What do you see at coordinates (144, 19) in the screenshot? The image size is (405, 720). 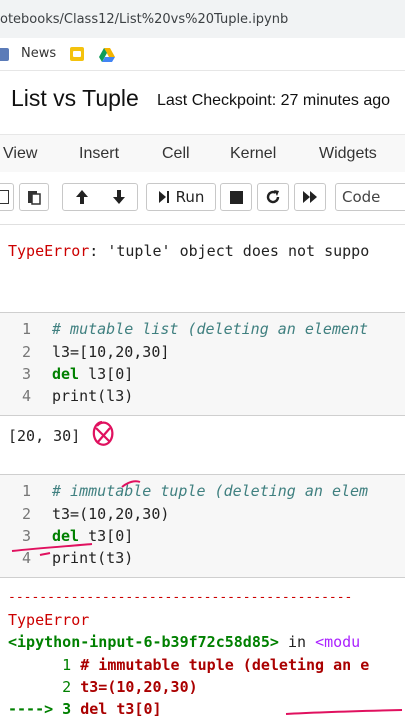 I see `url-text: otebooks/Class12/List%20vs%20Tuple.ipynb` at bounding box center [144, 19].